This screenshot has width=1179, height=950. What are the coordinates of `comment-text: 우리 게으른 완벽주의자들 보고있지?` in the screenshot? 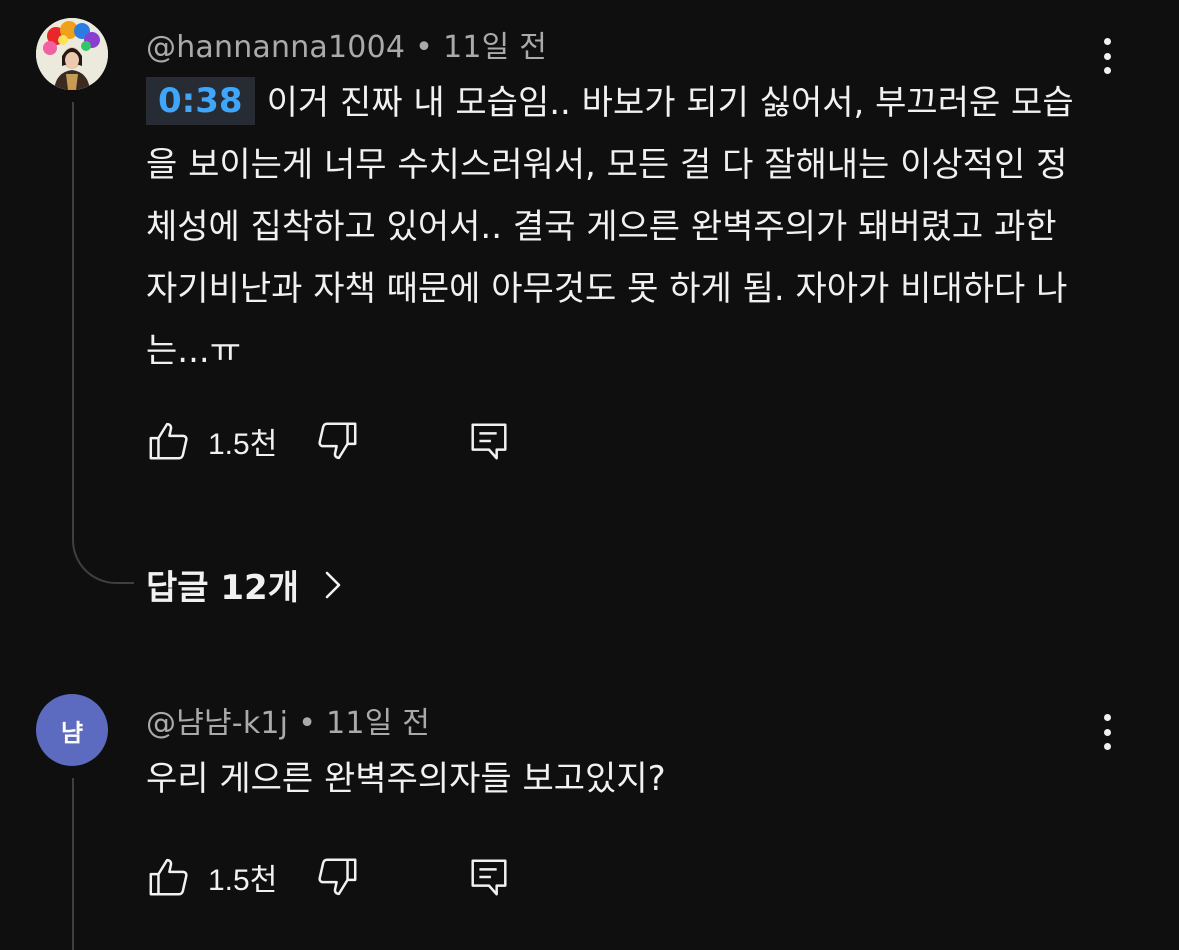 It's located at (406, 779).